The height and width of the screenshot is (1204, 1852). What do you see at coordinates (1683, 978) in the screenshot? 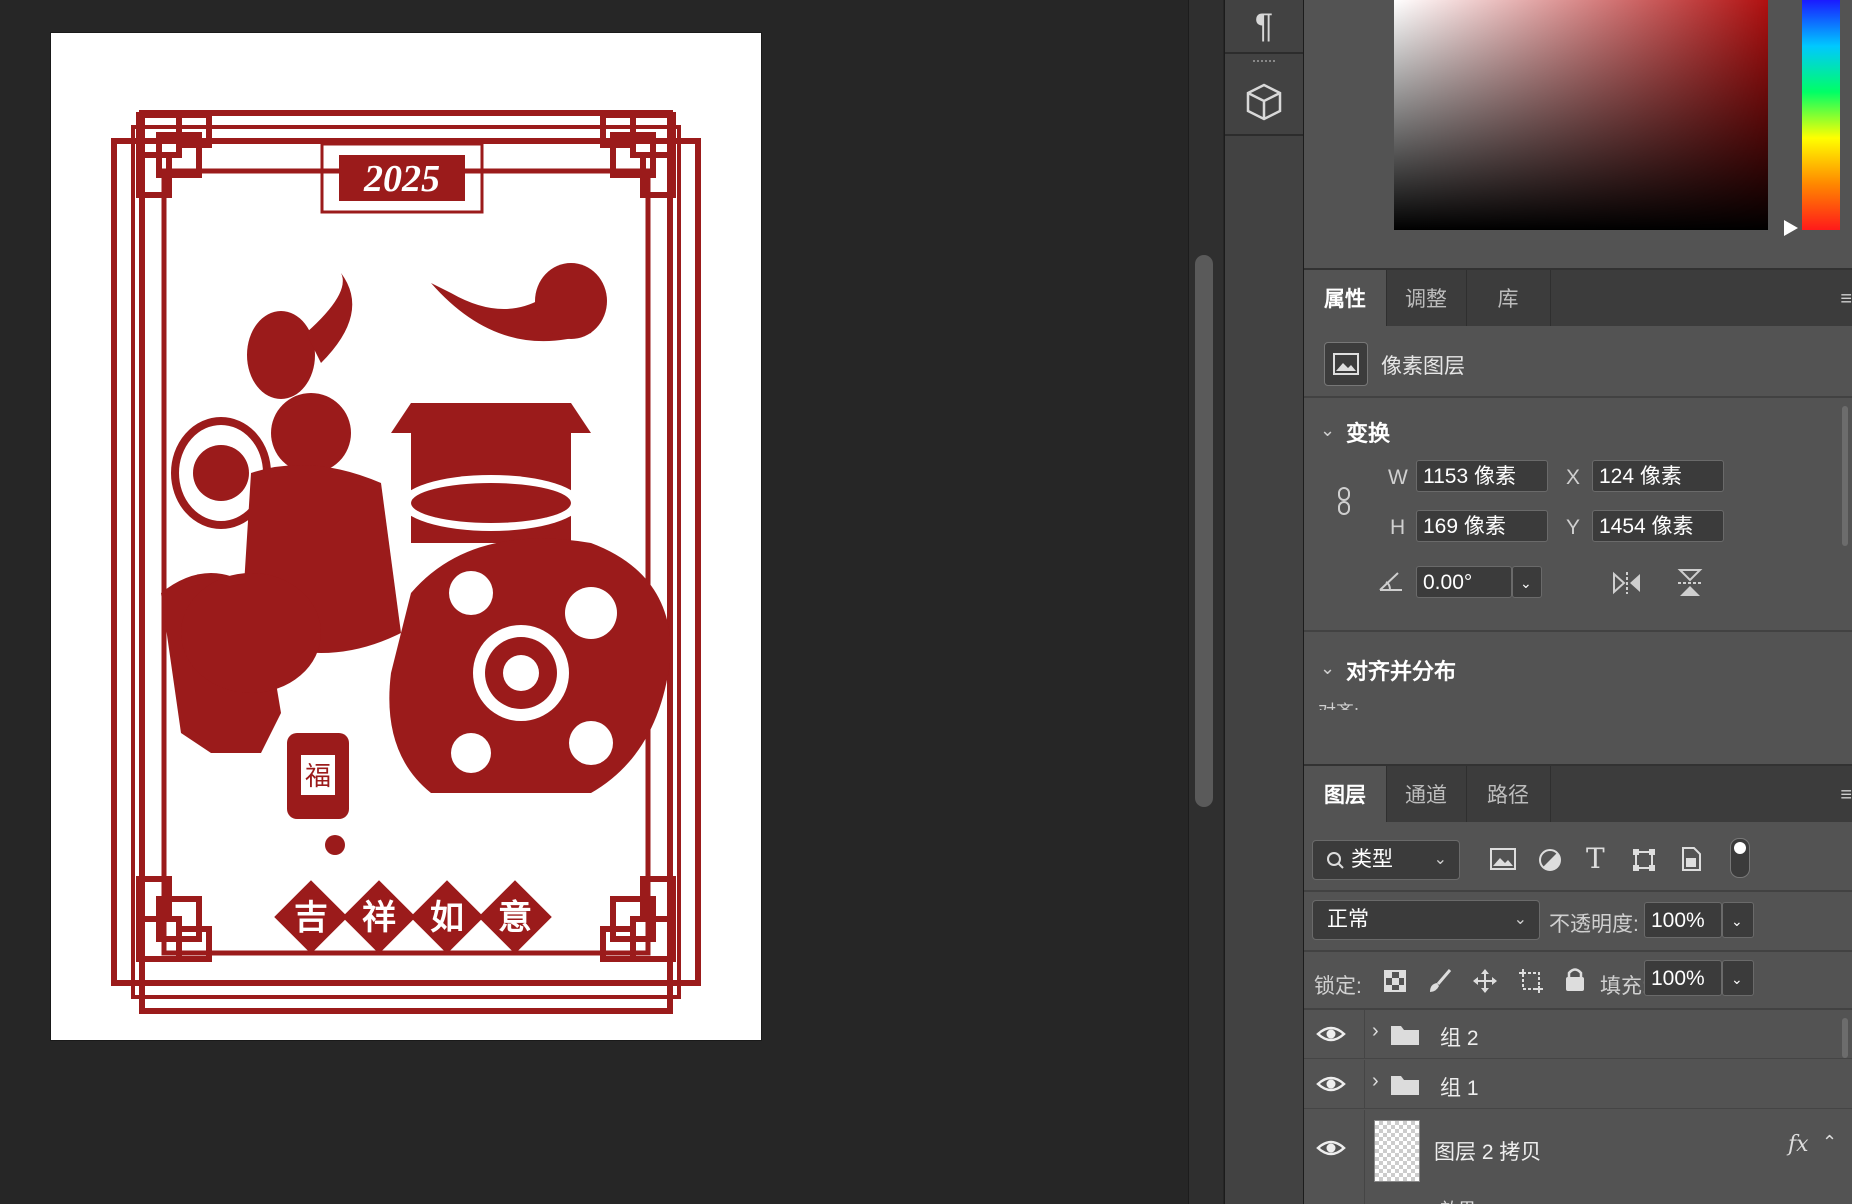
I see `fill-field: 100%` at bounding box center [1683, 978].